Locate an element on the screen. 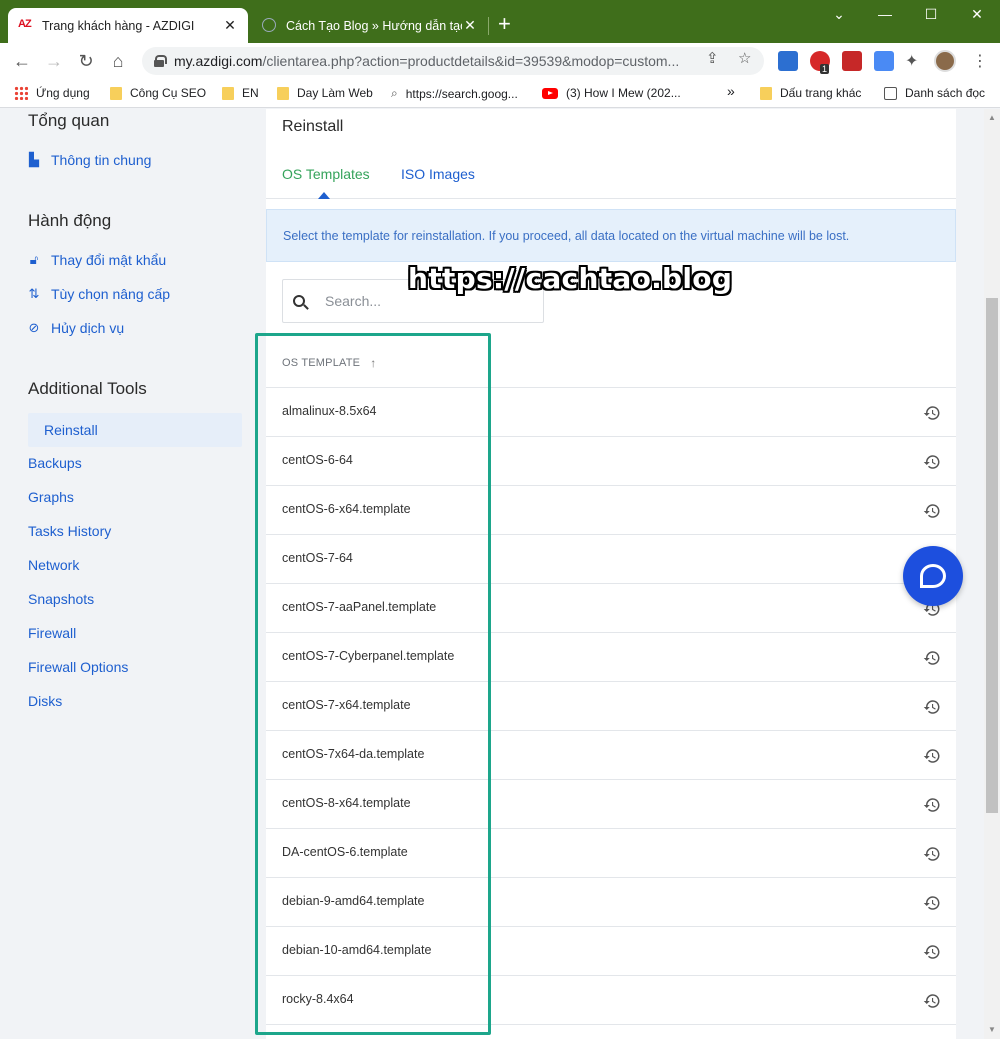  chat-bubble-icon is located at coordinates (933, 576).